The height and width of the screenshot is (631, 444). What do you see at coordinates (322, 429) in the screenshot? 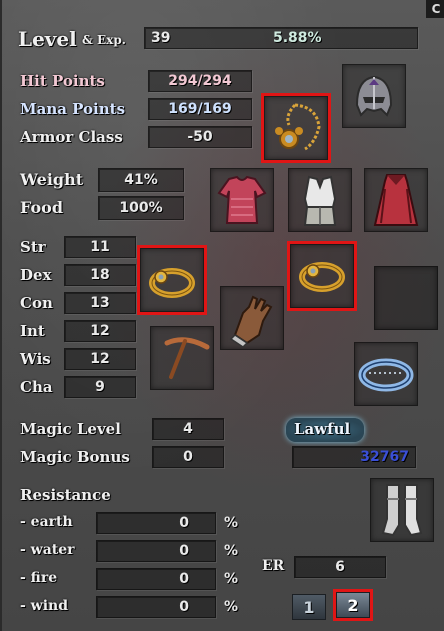
I see `alignment-label: Lawful` at bounding box center [322, 429].